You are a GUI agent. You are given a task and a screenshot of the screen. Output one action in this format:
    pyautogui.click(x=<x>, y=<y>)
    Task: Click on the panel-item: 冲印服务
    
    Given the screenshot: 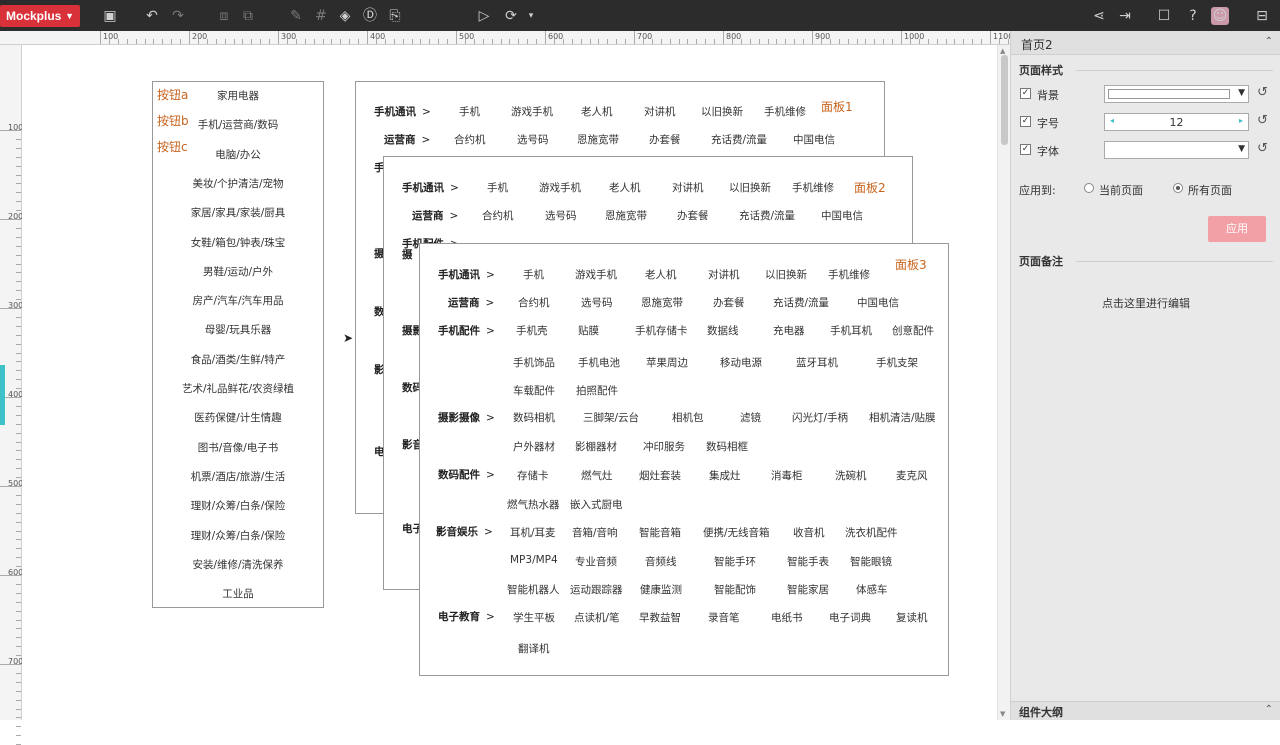 What is the action you would take?
    pyautogui.click(x=664, y=446)
    